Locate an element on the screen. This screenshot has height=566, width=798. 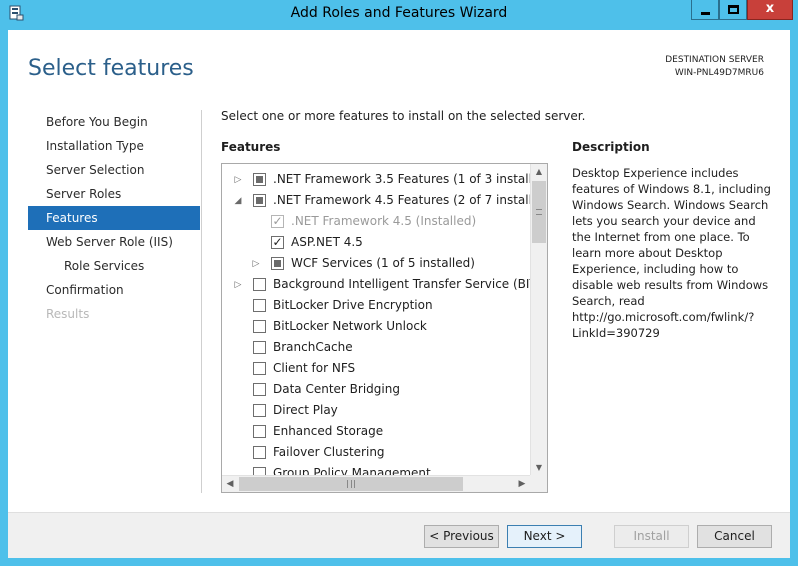
destination-server: DESTINATION SERVER WIN-PNL49D7MRU6 is located at coordinates (714, 67).